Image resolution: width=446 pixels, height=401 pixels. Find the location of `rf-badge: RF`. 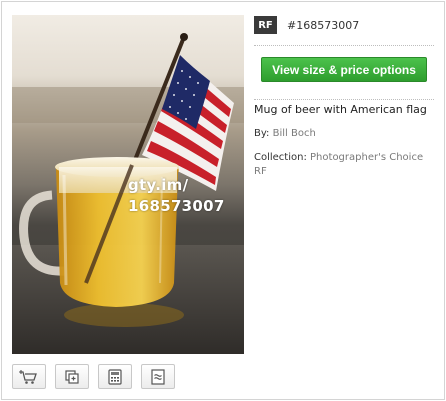

rf-badge: RF is located at coordinates (265, 25).